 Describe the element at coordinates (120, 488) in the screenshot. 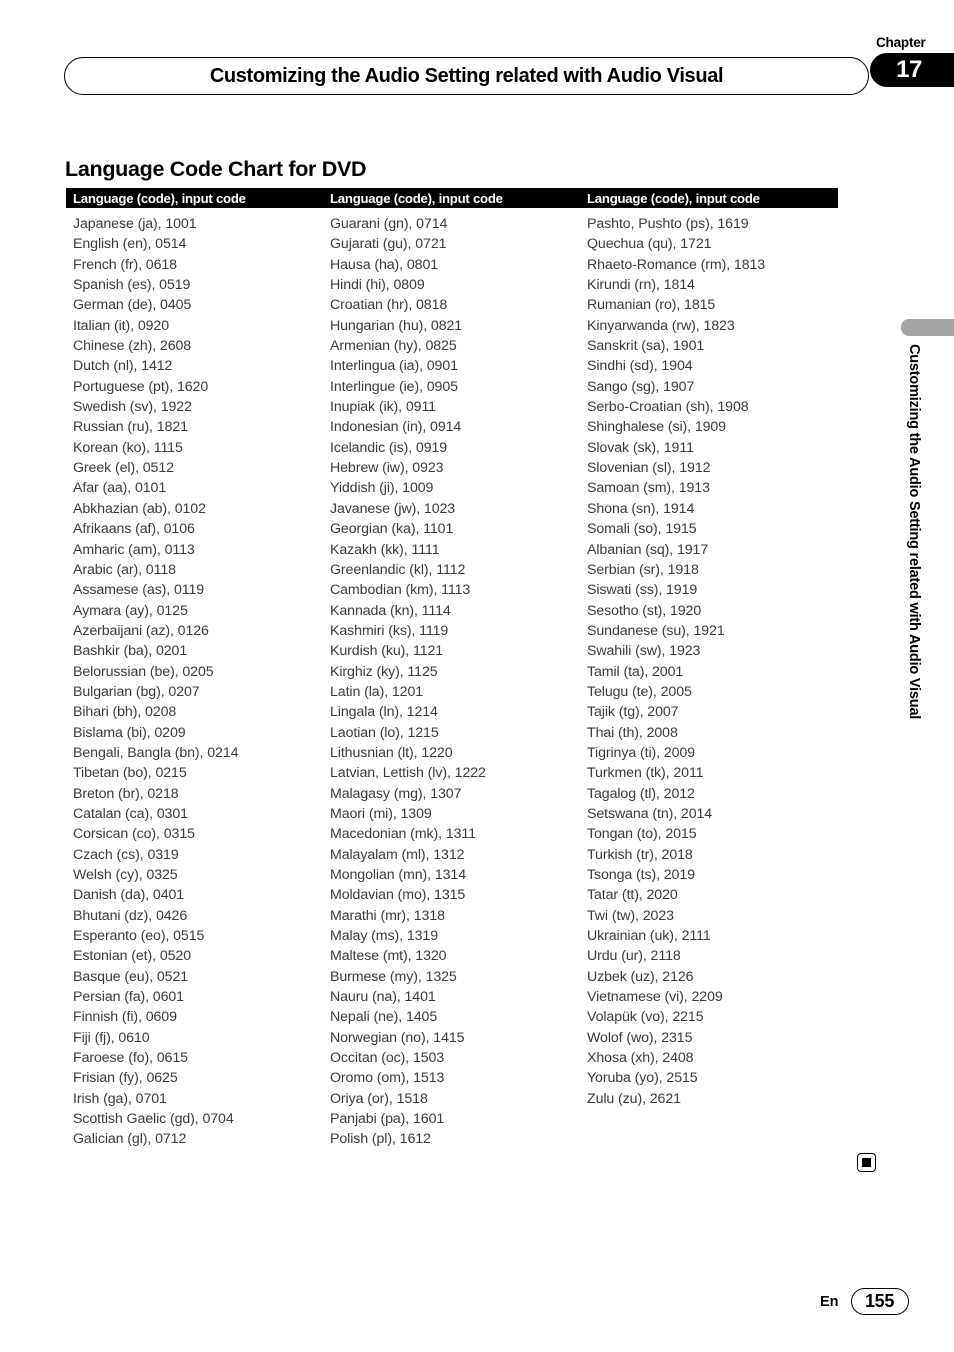

I see `language-code-entry: Afar (aa), 0101` at that location.